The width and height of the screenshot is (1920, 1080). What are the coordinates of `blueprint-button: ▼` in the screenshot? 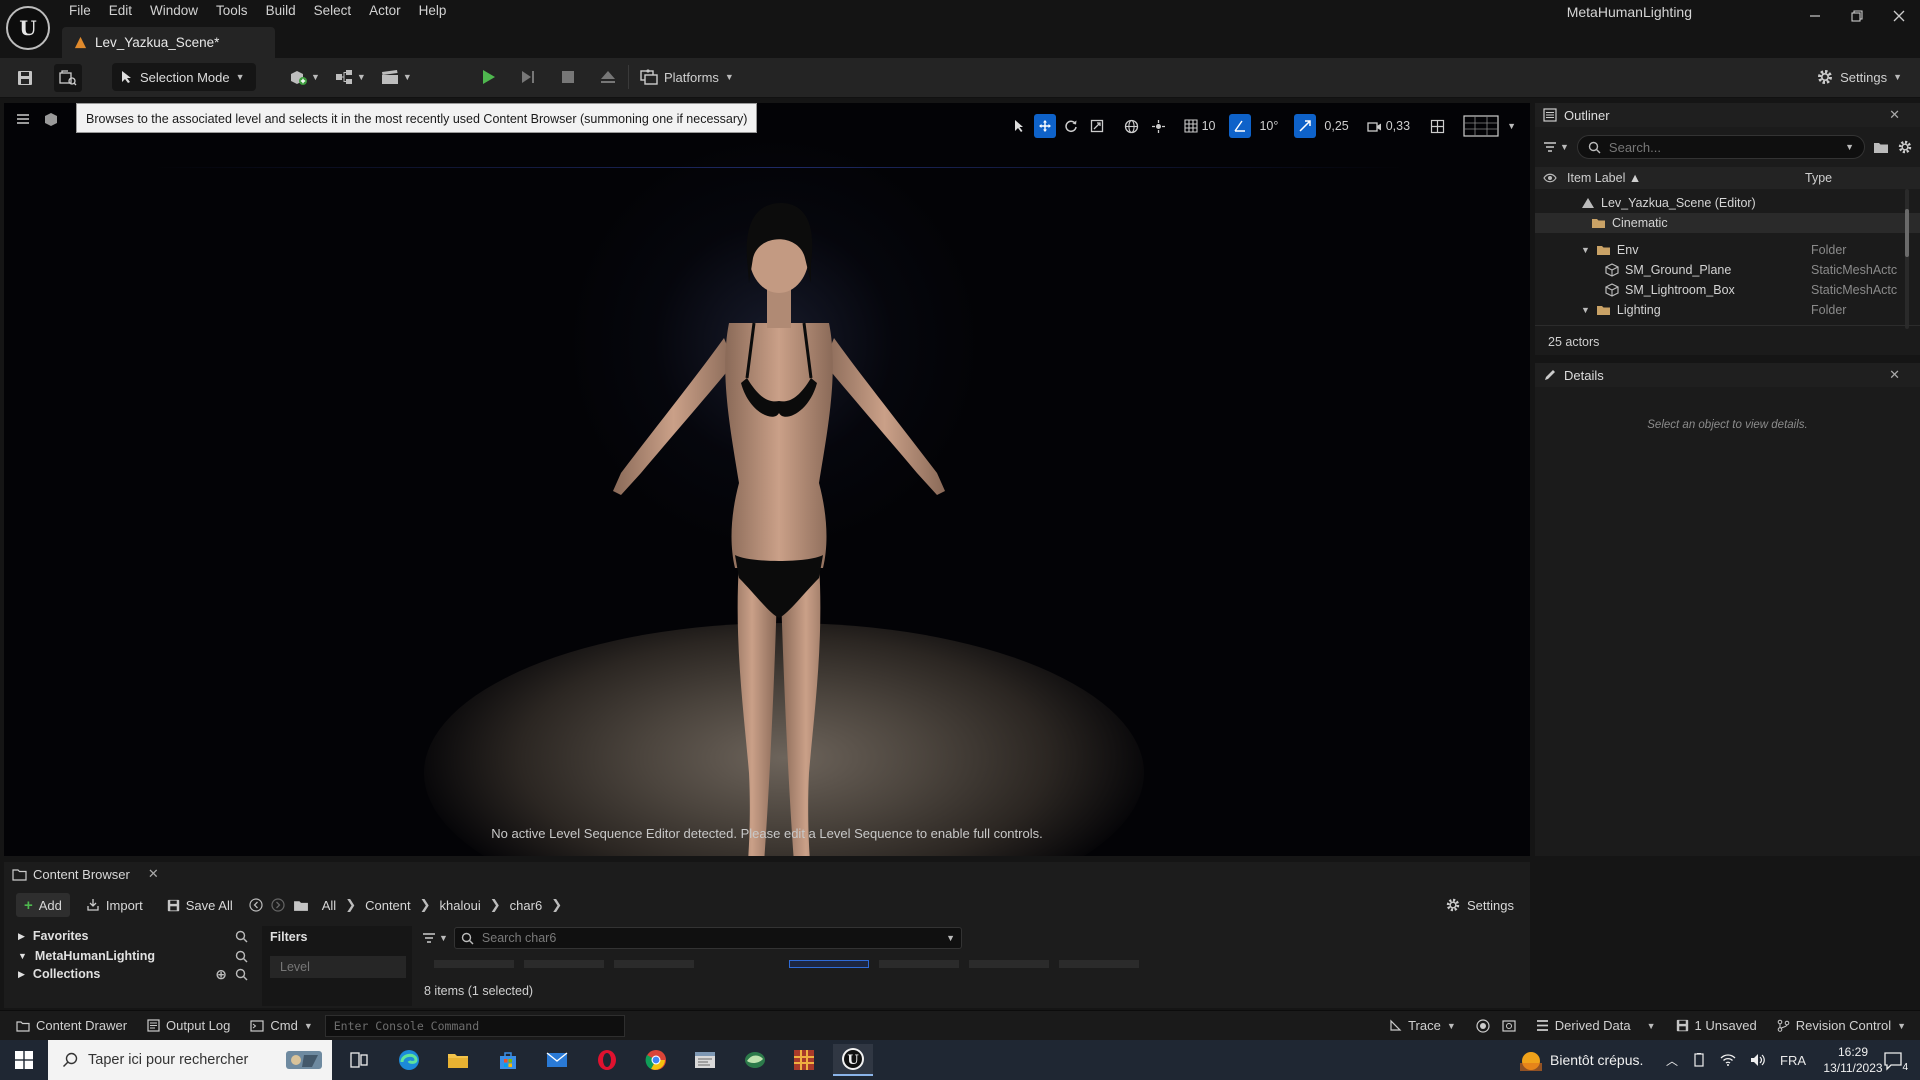 It's located at (350, 77).